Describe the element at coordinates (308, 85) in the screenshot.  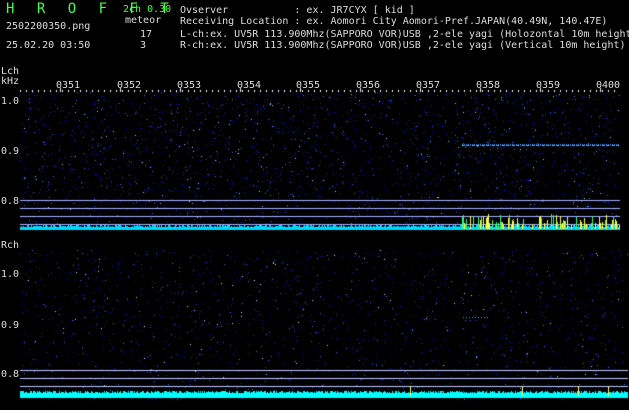
I see `time-tick: 0355` at that location.